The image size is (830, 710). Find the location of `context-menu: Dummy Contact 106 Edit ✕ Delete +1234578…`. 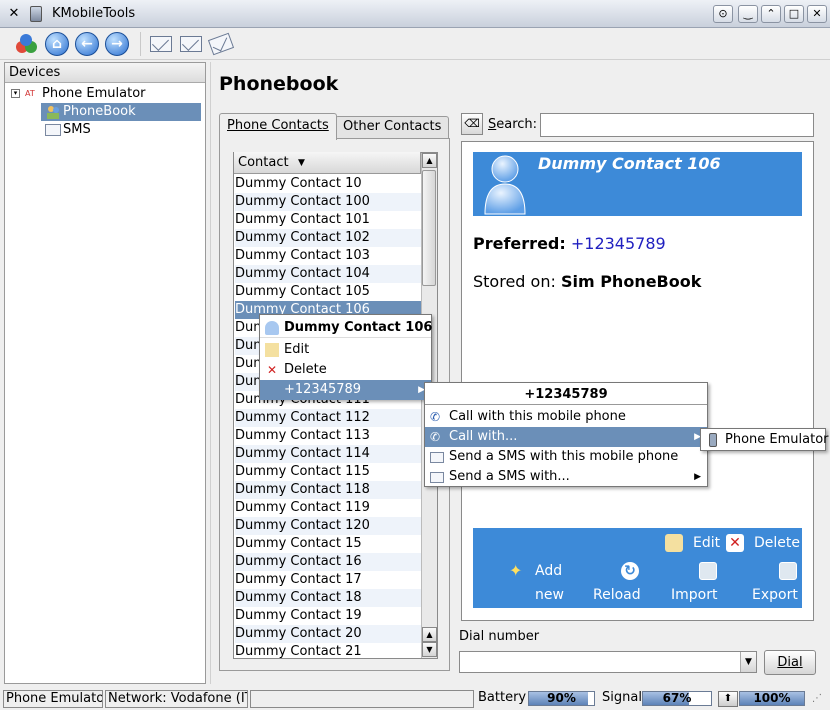

context-menu: Dummy Contact 106 Edit ✕ Delete +1234578… is located at coordinates (345, 357).